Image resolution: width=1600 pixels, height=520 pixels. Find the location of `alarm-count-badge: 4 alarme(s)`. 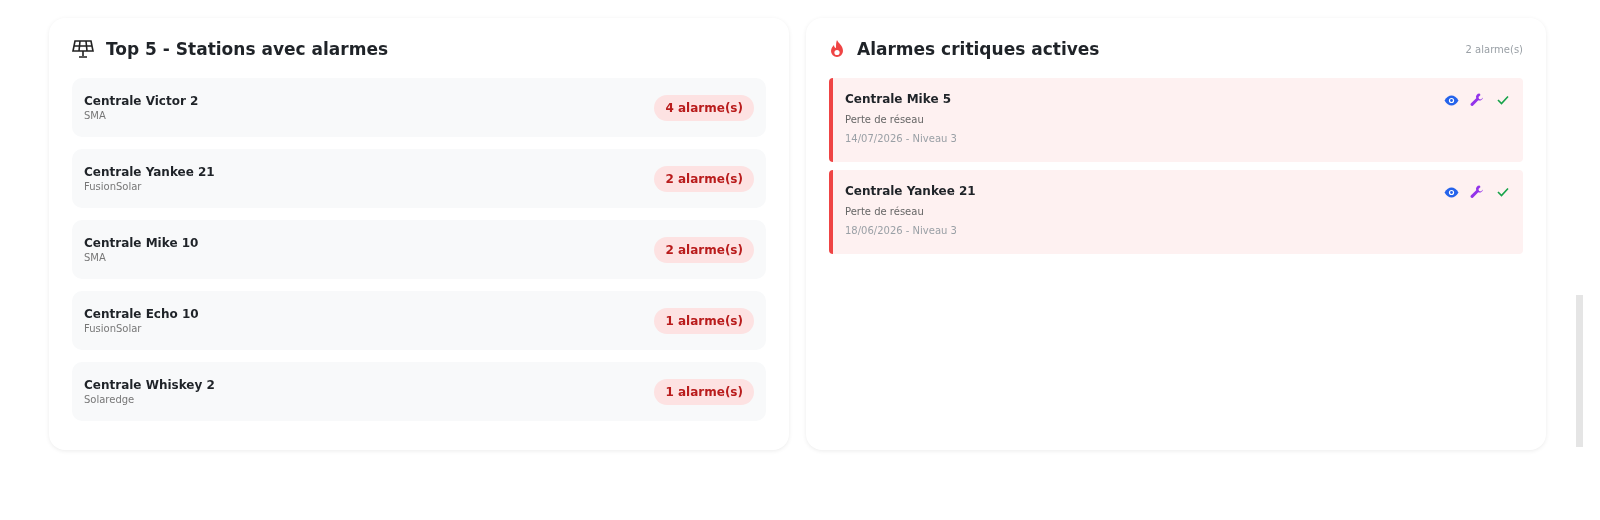

alarm-count-badge: 4 alarme(s) is located at coordinates (704, 107).